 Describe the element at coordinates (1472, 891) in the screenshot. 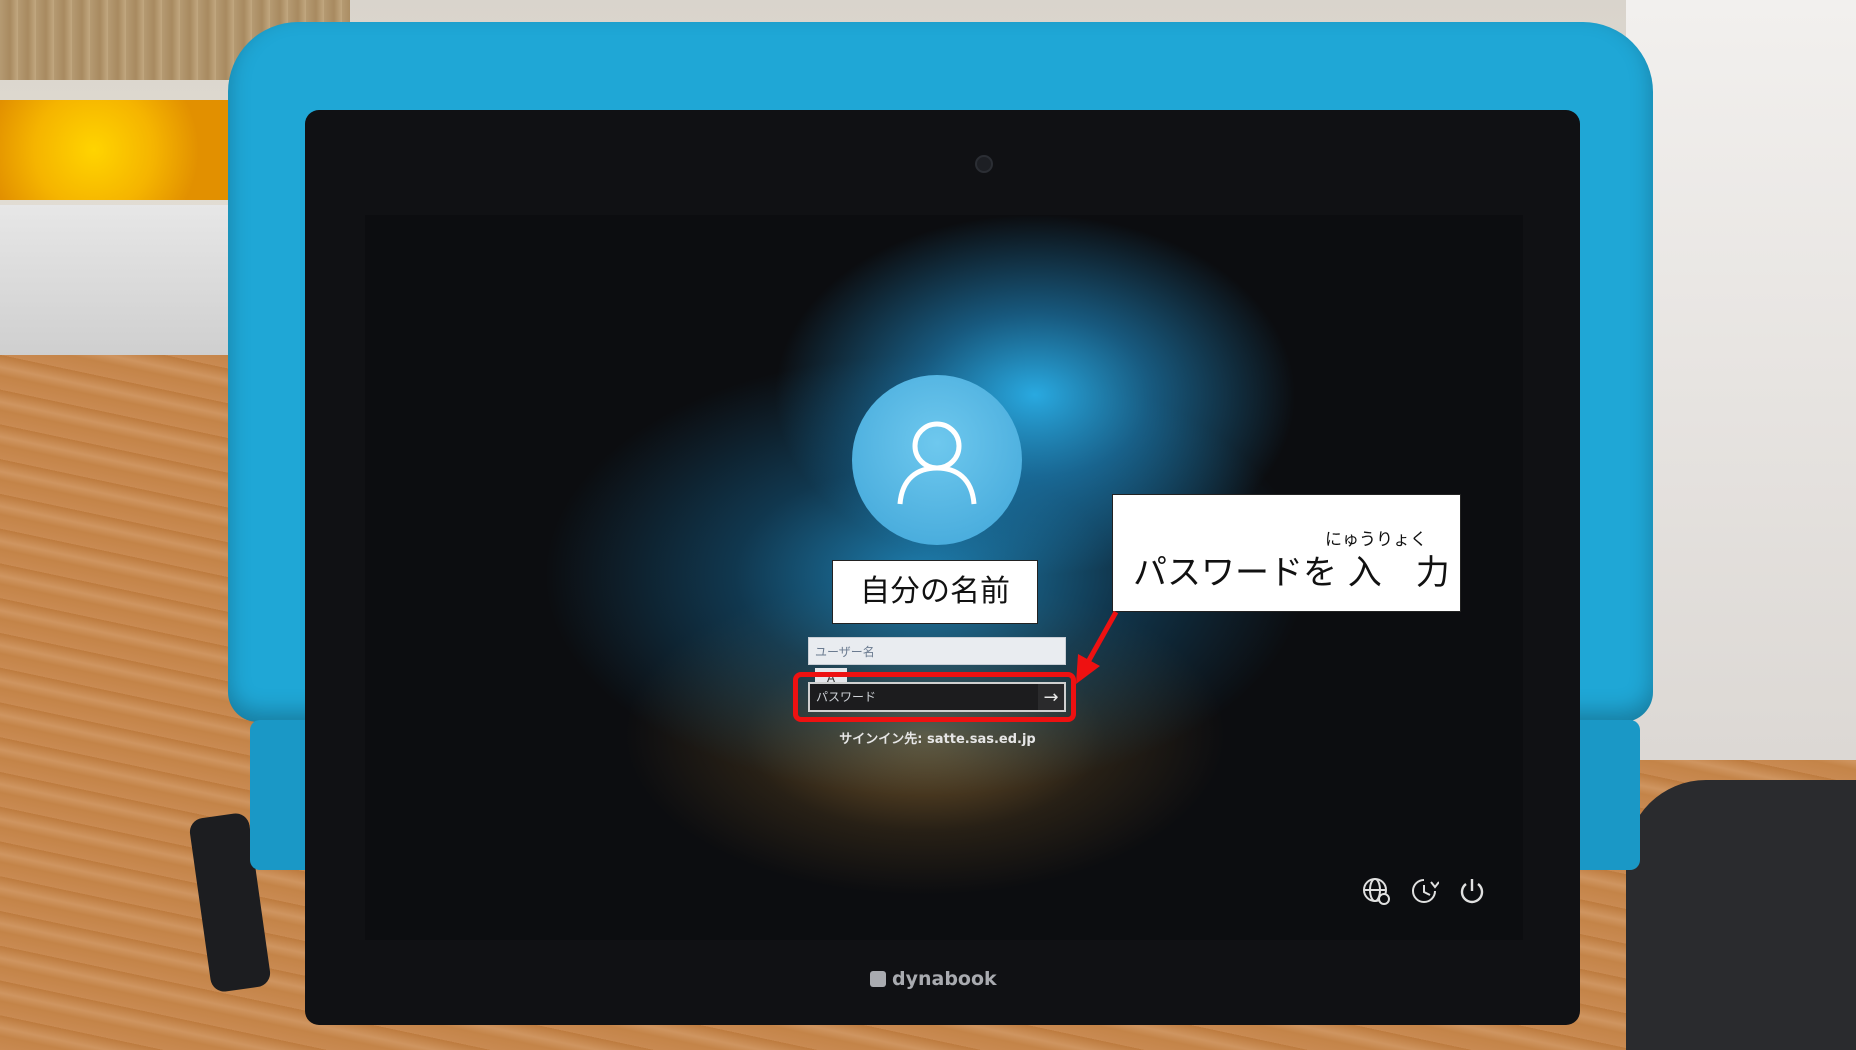

I see `power-icon` at that location.